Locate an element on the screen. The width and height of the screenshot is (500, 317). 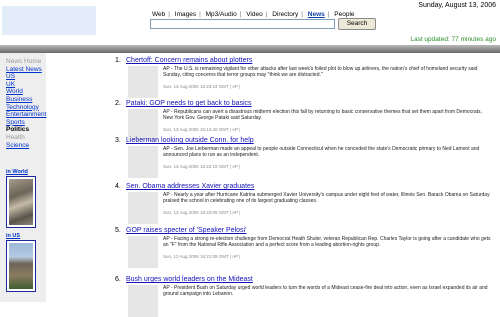
sidebar-item-entertainment: Entertainment is located at coordinates (26, 115).